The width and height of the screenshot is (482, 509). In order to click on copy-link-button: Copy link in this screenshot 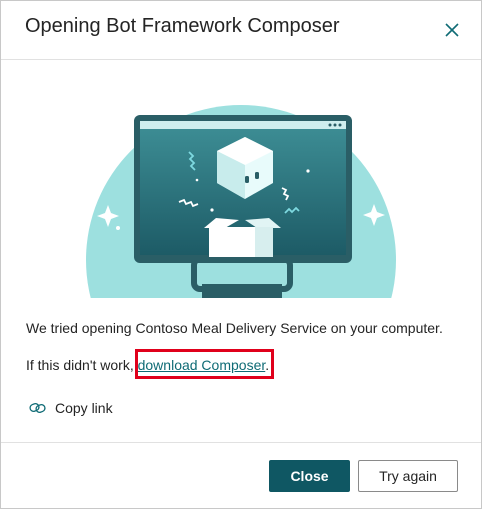, I will do `click(71, 408)`.